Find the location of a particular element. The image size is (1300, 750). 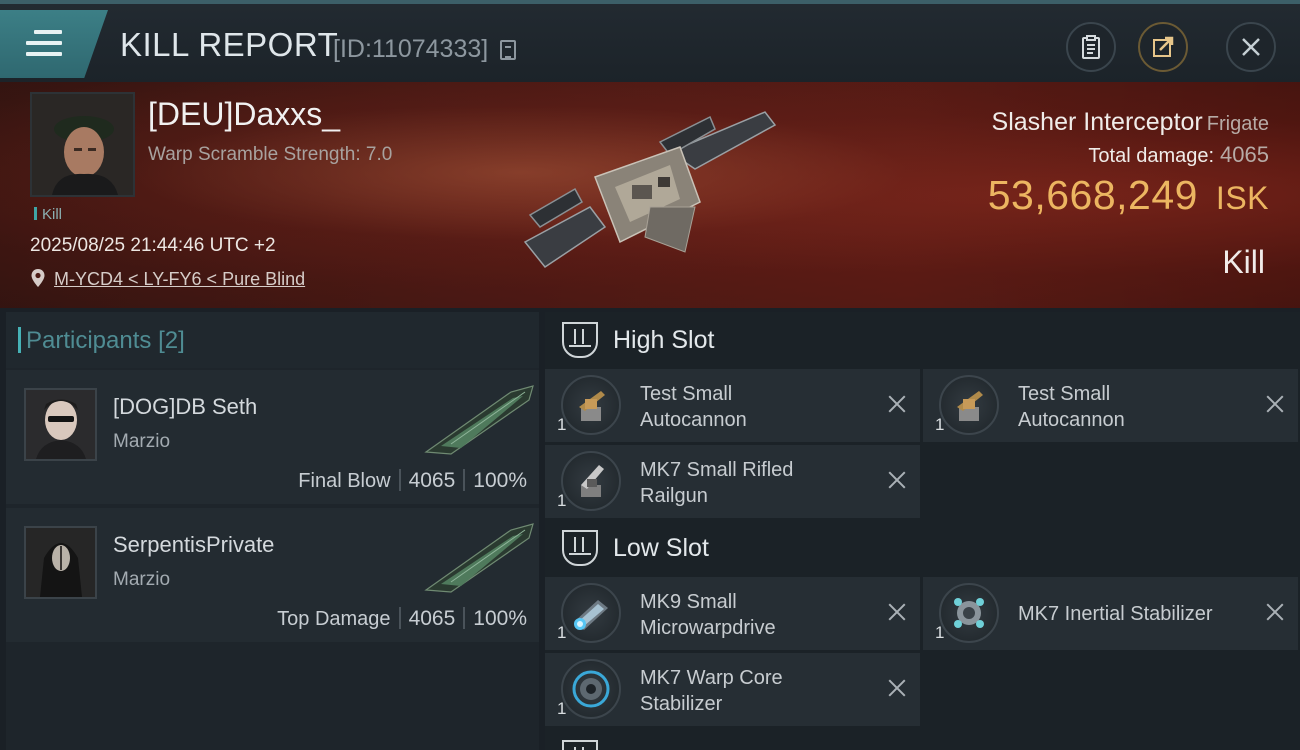

copy-icon is located at coordinates (508, 50).